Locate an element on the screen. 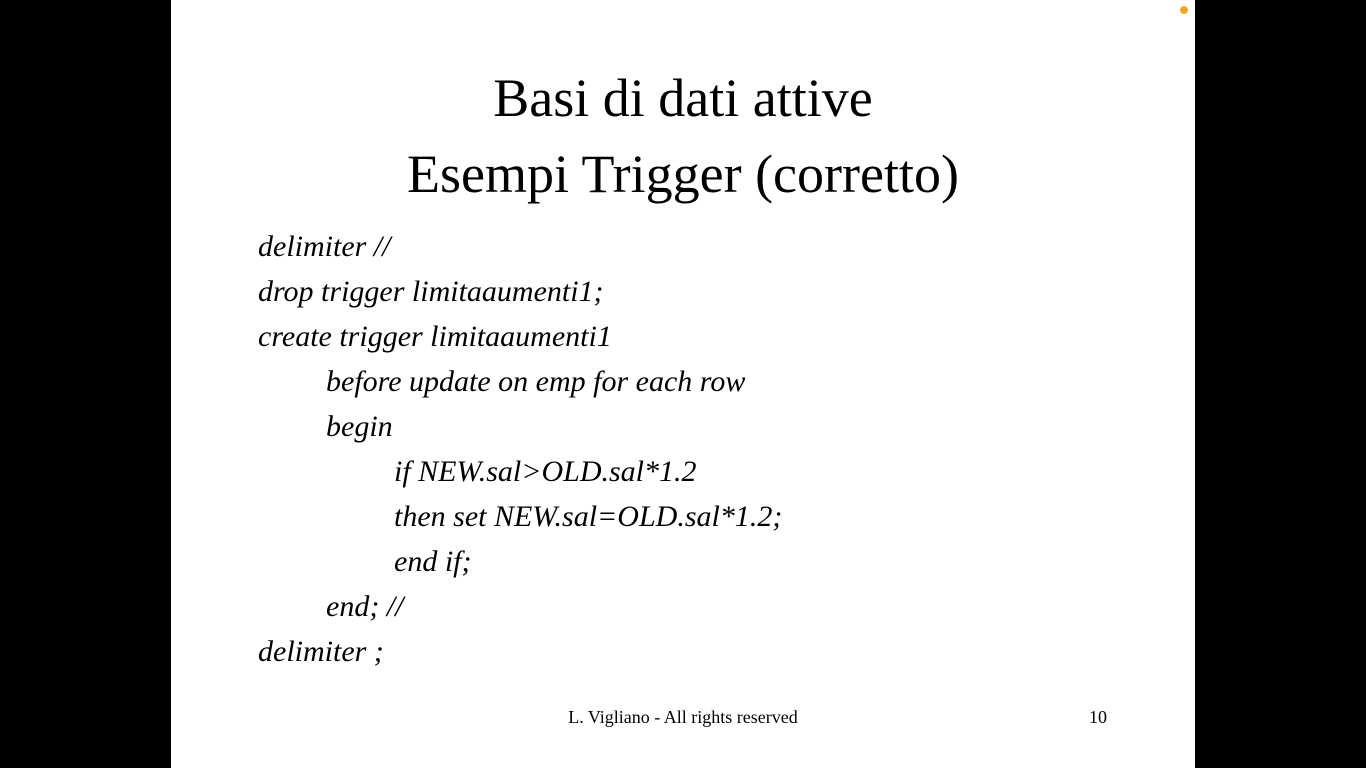 The width and height of the screenshot is (1366, 768). page-number: 10 is located at coordinates (1098, 717).